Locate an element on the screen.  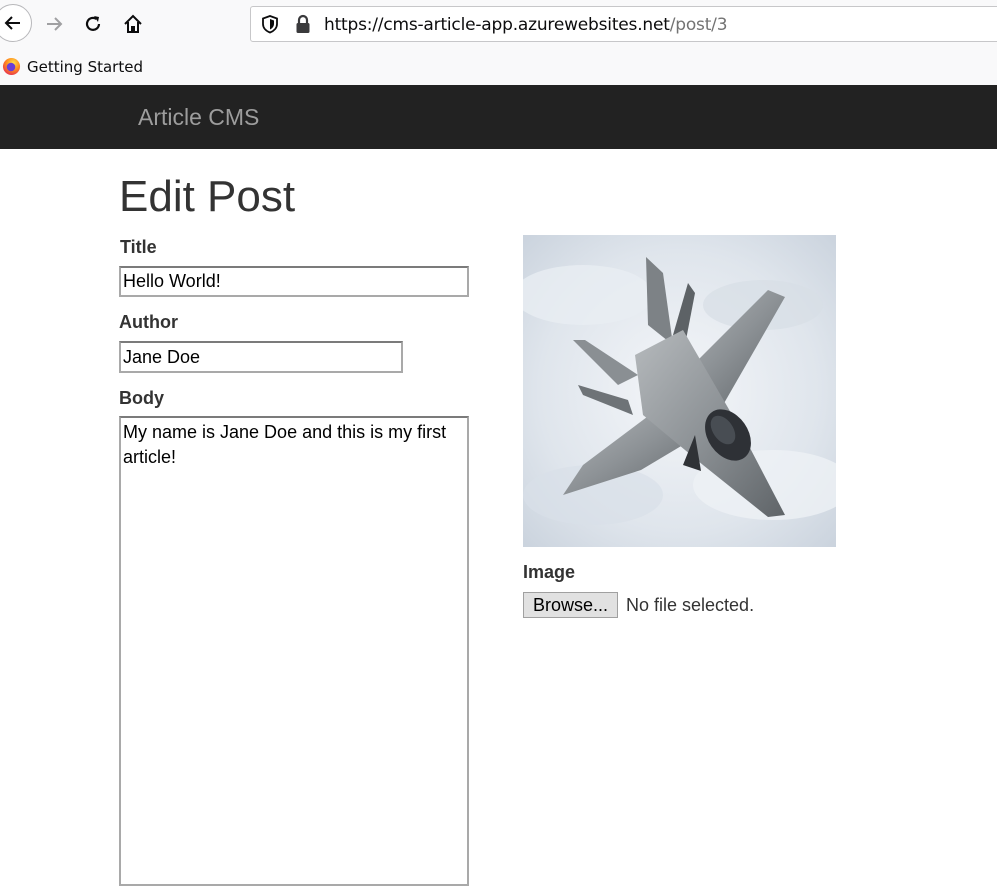
reload-icon is located at coordinates (93, 23).